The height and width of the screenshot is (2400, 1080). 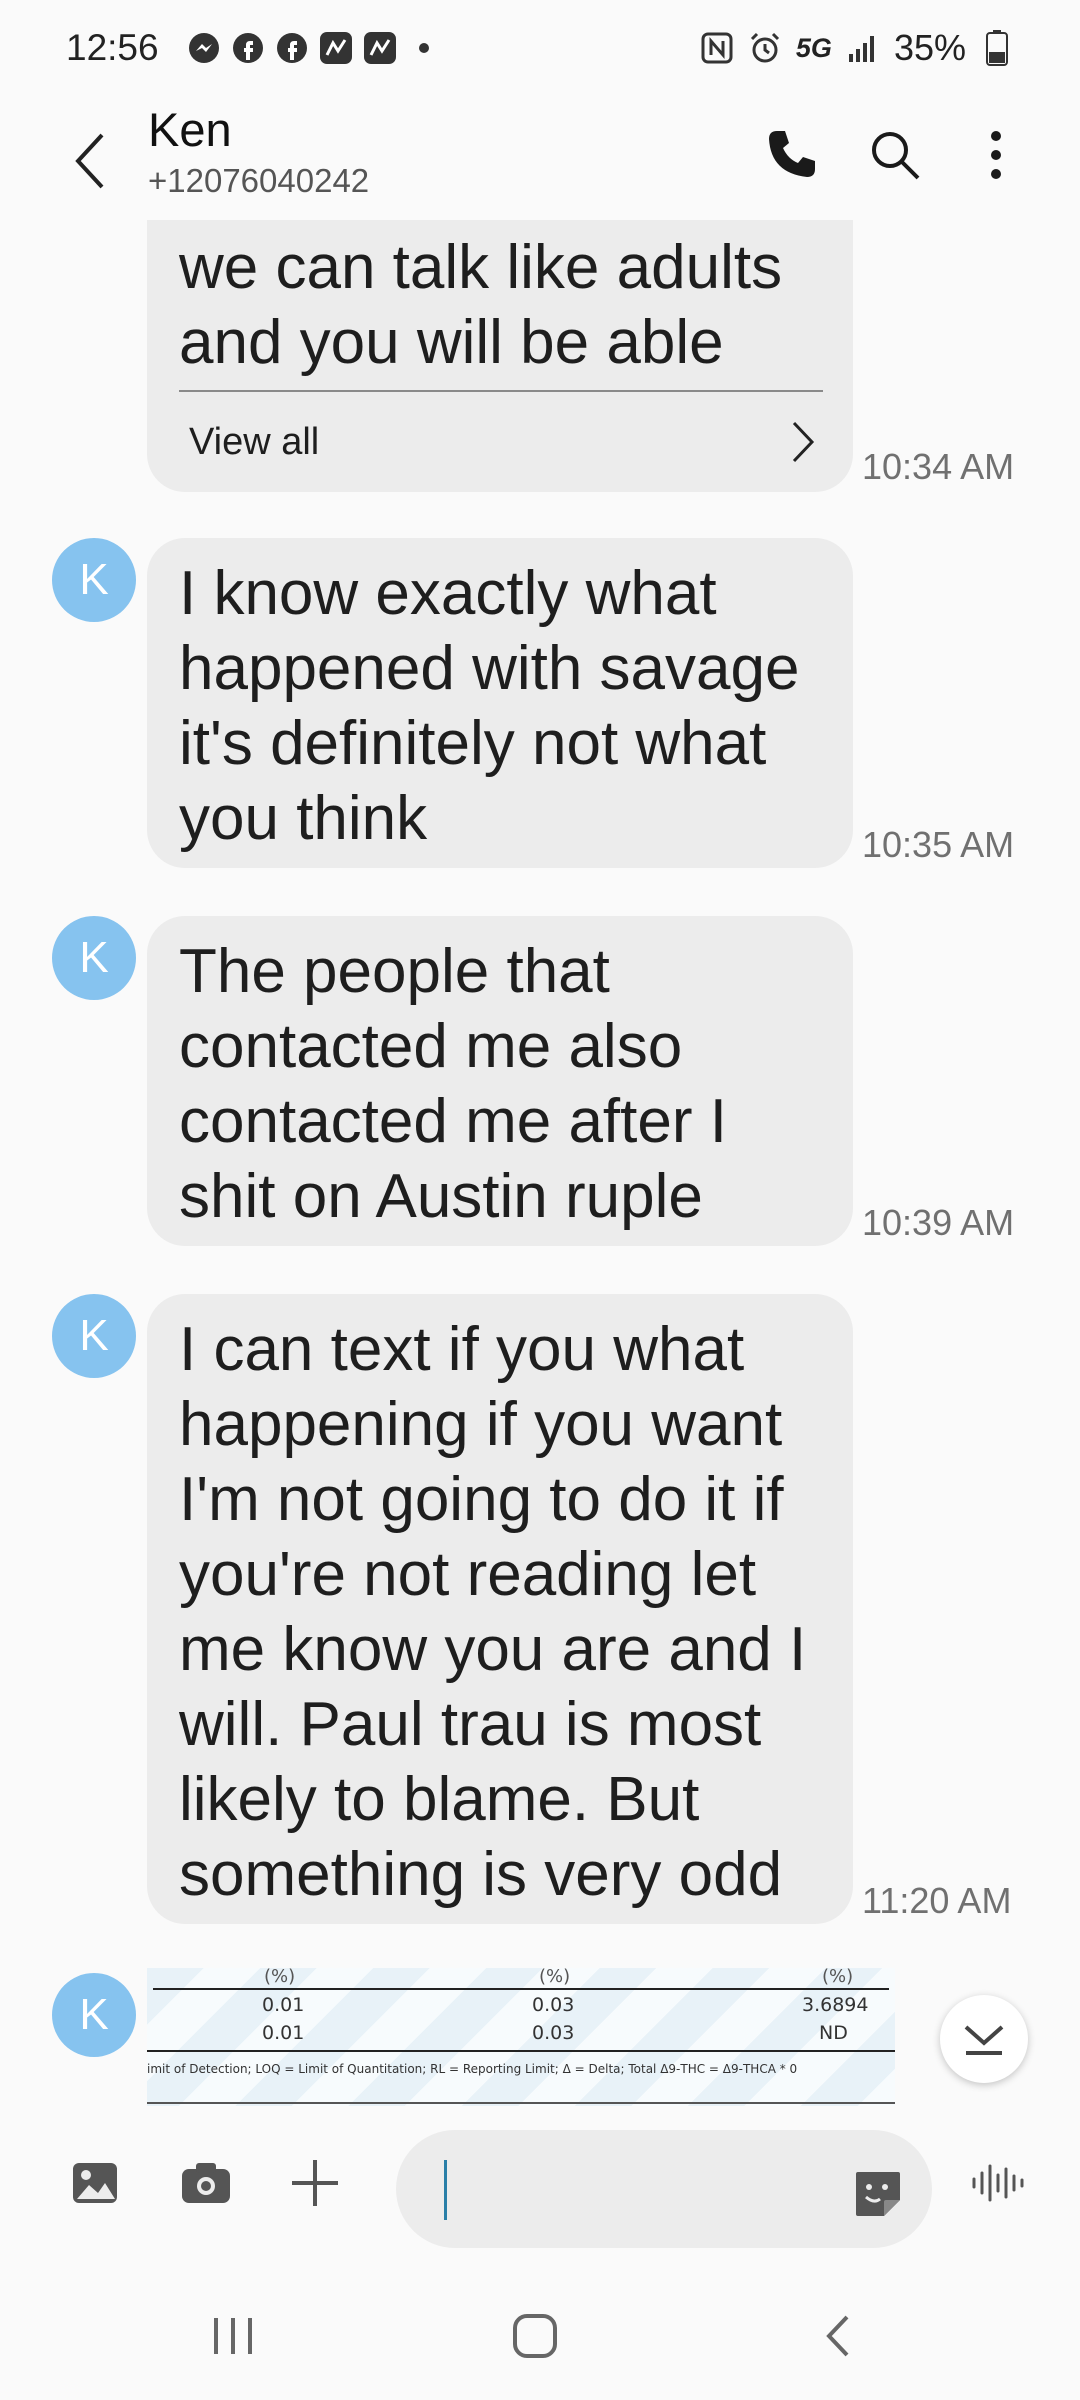 I want to click on recents-icon, so click(x=233, y=2336).